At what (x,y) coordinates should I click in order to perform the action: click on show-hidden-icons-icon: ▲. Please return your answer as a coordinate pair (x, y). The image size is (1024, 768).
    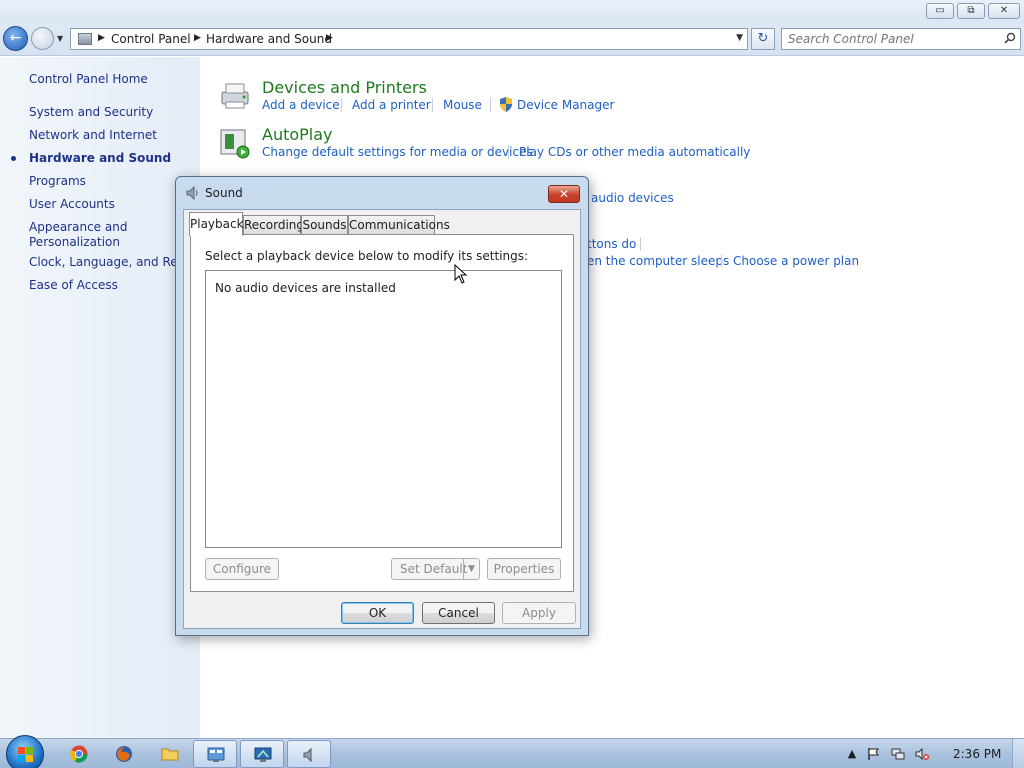
    Looking at the image, I should click on (852, 754).